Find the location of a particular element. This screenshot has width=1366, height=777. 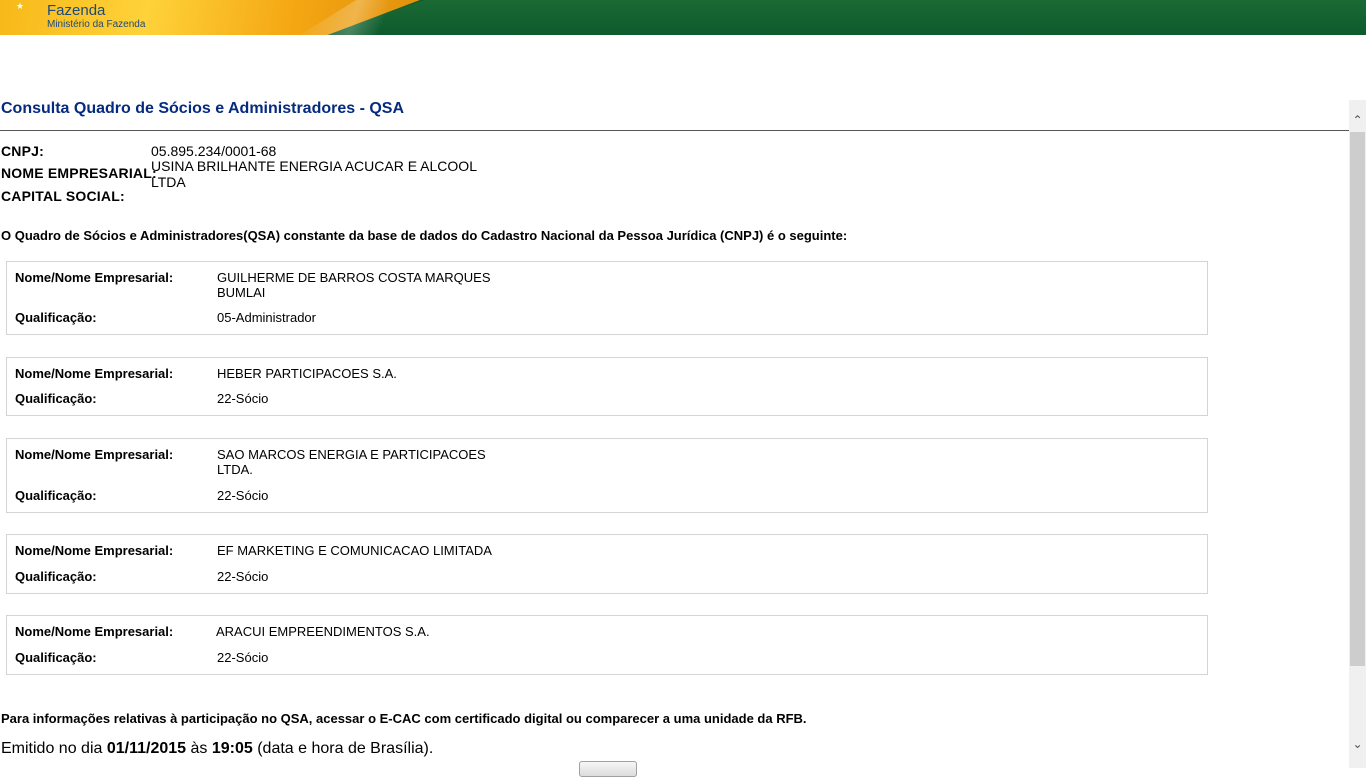

title-divider is located at coordinates (674, 130).